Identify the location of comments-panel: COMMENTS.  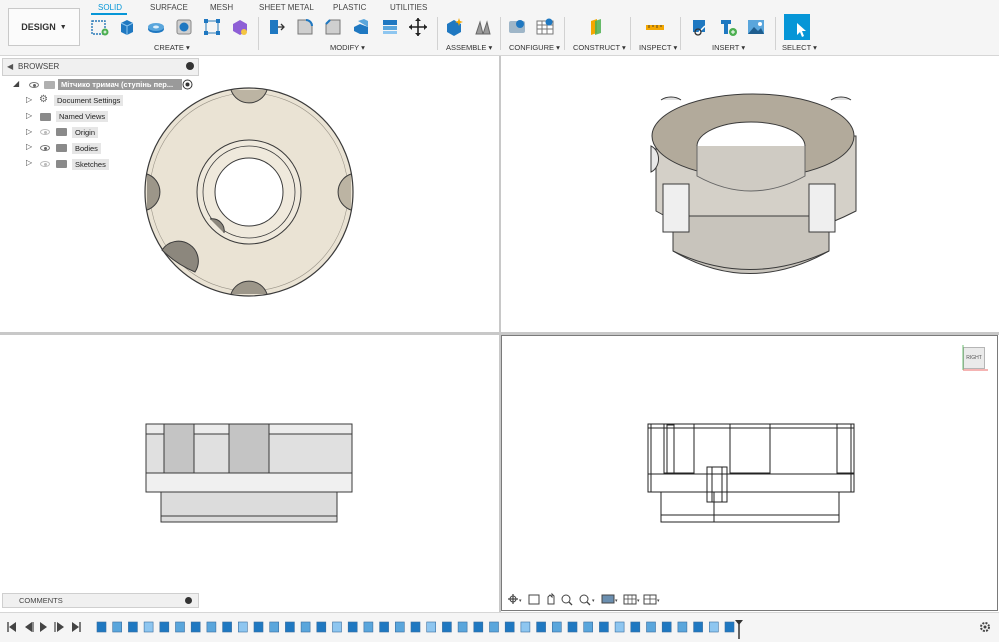
(100, 600).